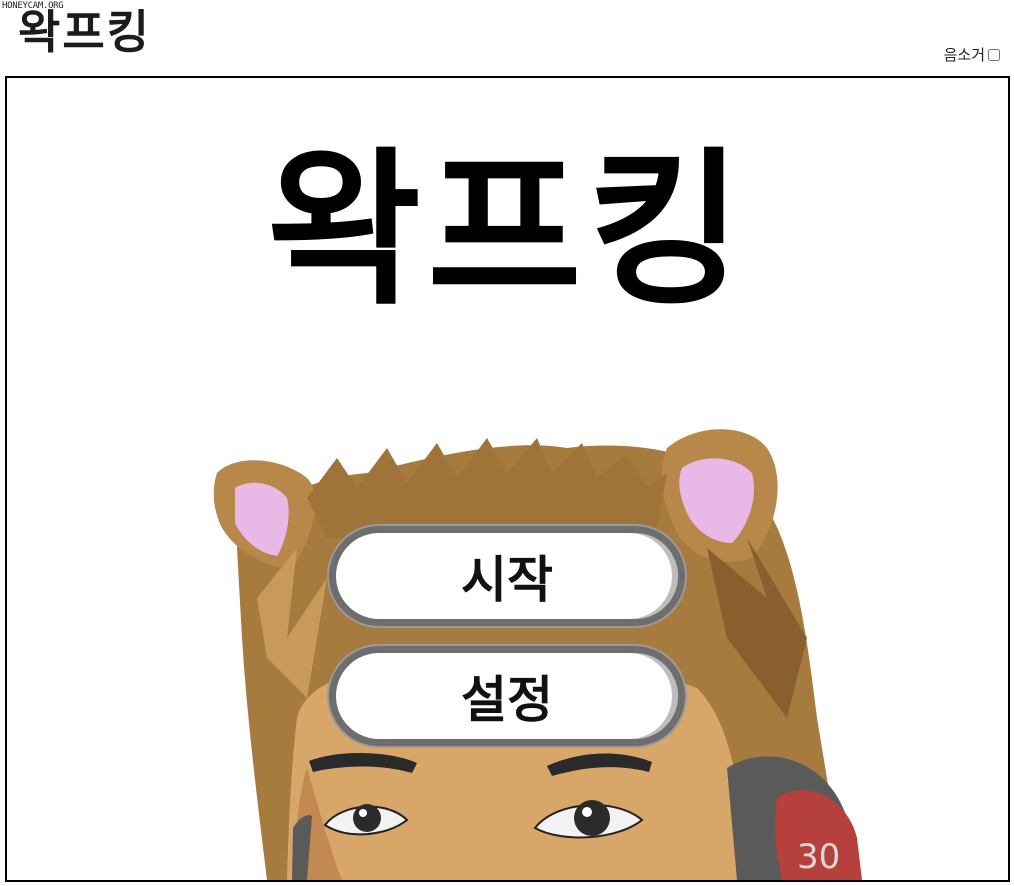 The height and width of the screenshot is (886, 1014). Describe the element at coordinates (507, 696) in the screenshot. I see `settings-button: 설정` at that location.